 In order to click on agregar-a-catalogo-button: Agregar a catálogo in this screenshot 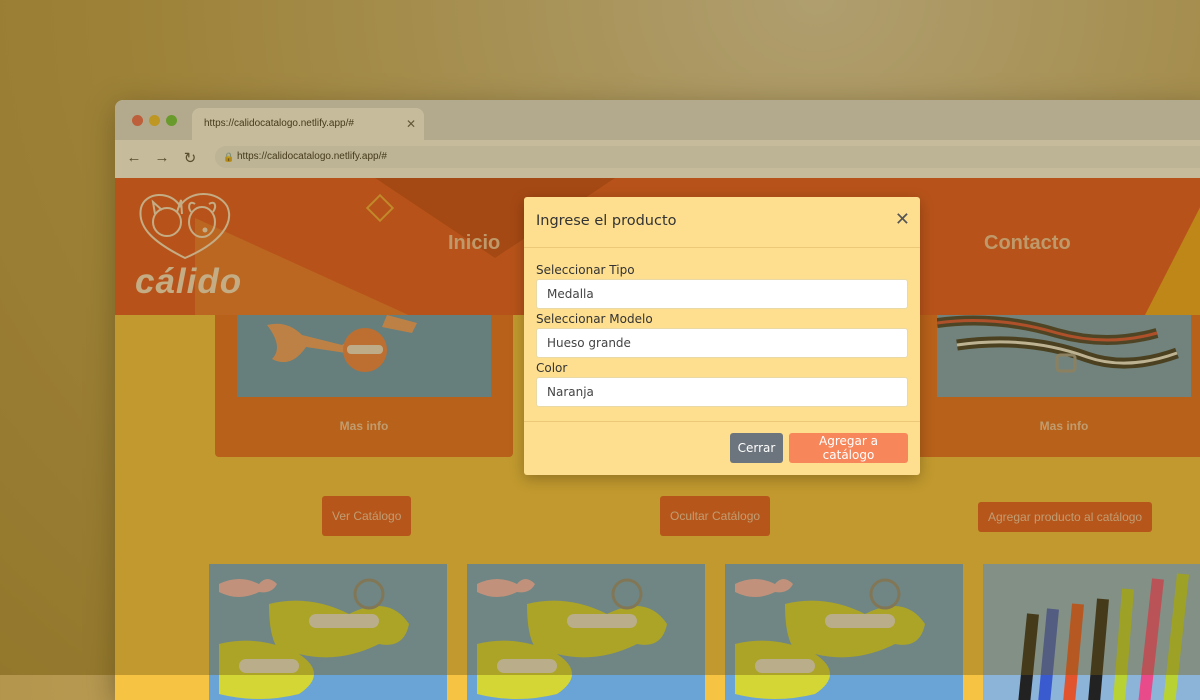, I will do `click(848, 448)`.